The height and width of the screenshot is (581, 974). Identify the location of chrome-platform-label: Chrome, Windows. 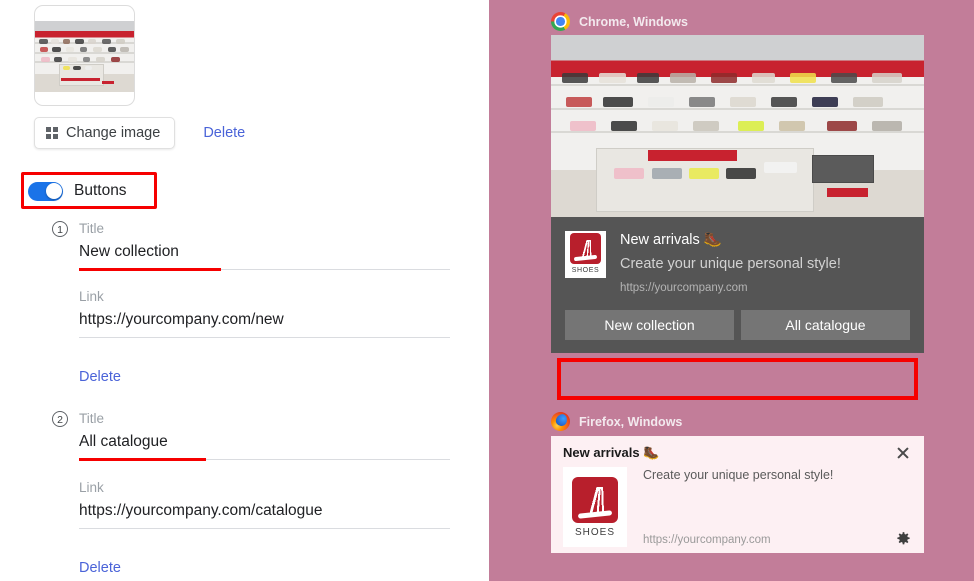
(633, 21).